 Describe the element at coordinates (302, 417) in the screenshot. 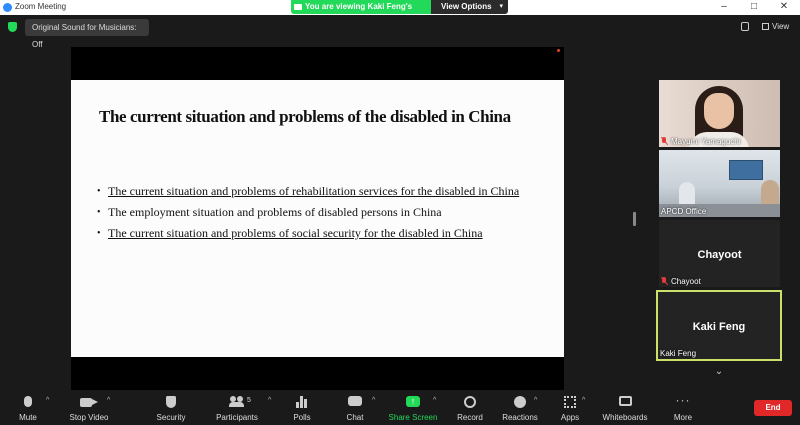

I see `polls-label: Polls` at that location.